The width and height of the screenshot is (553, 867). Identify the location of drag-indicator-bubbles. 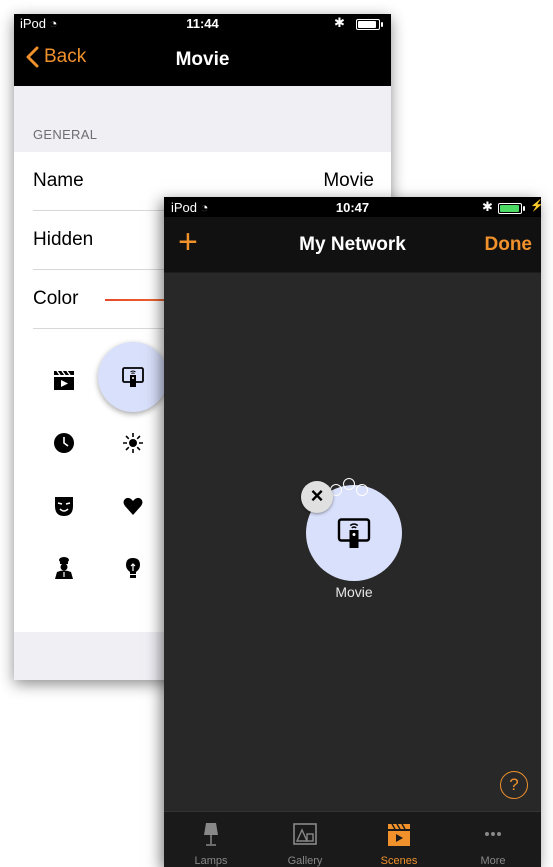
(349, 487).